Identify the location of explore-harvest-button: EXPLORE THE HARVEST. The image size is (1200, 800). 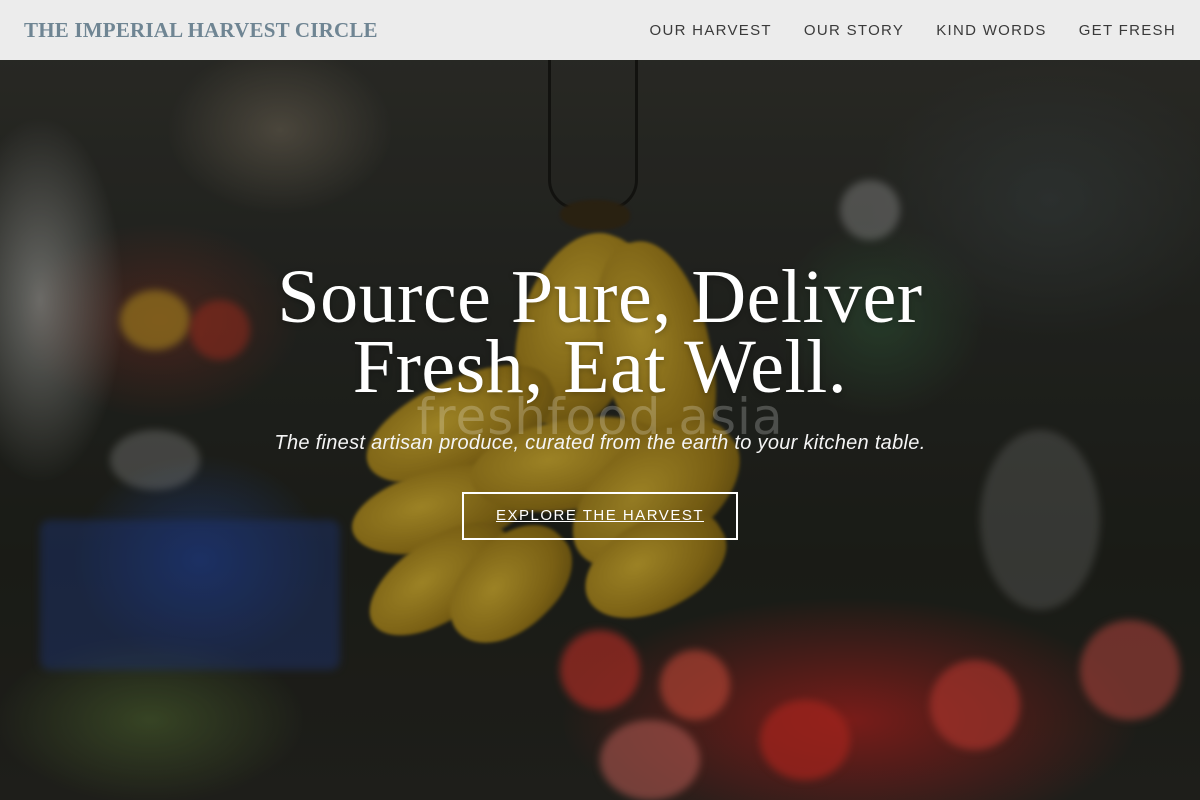
(599, 516).